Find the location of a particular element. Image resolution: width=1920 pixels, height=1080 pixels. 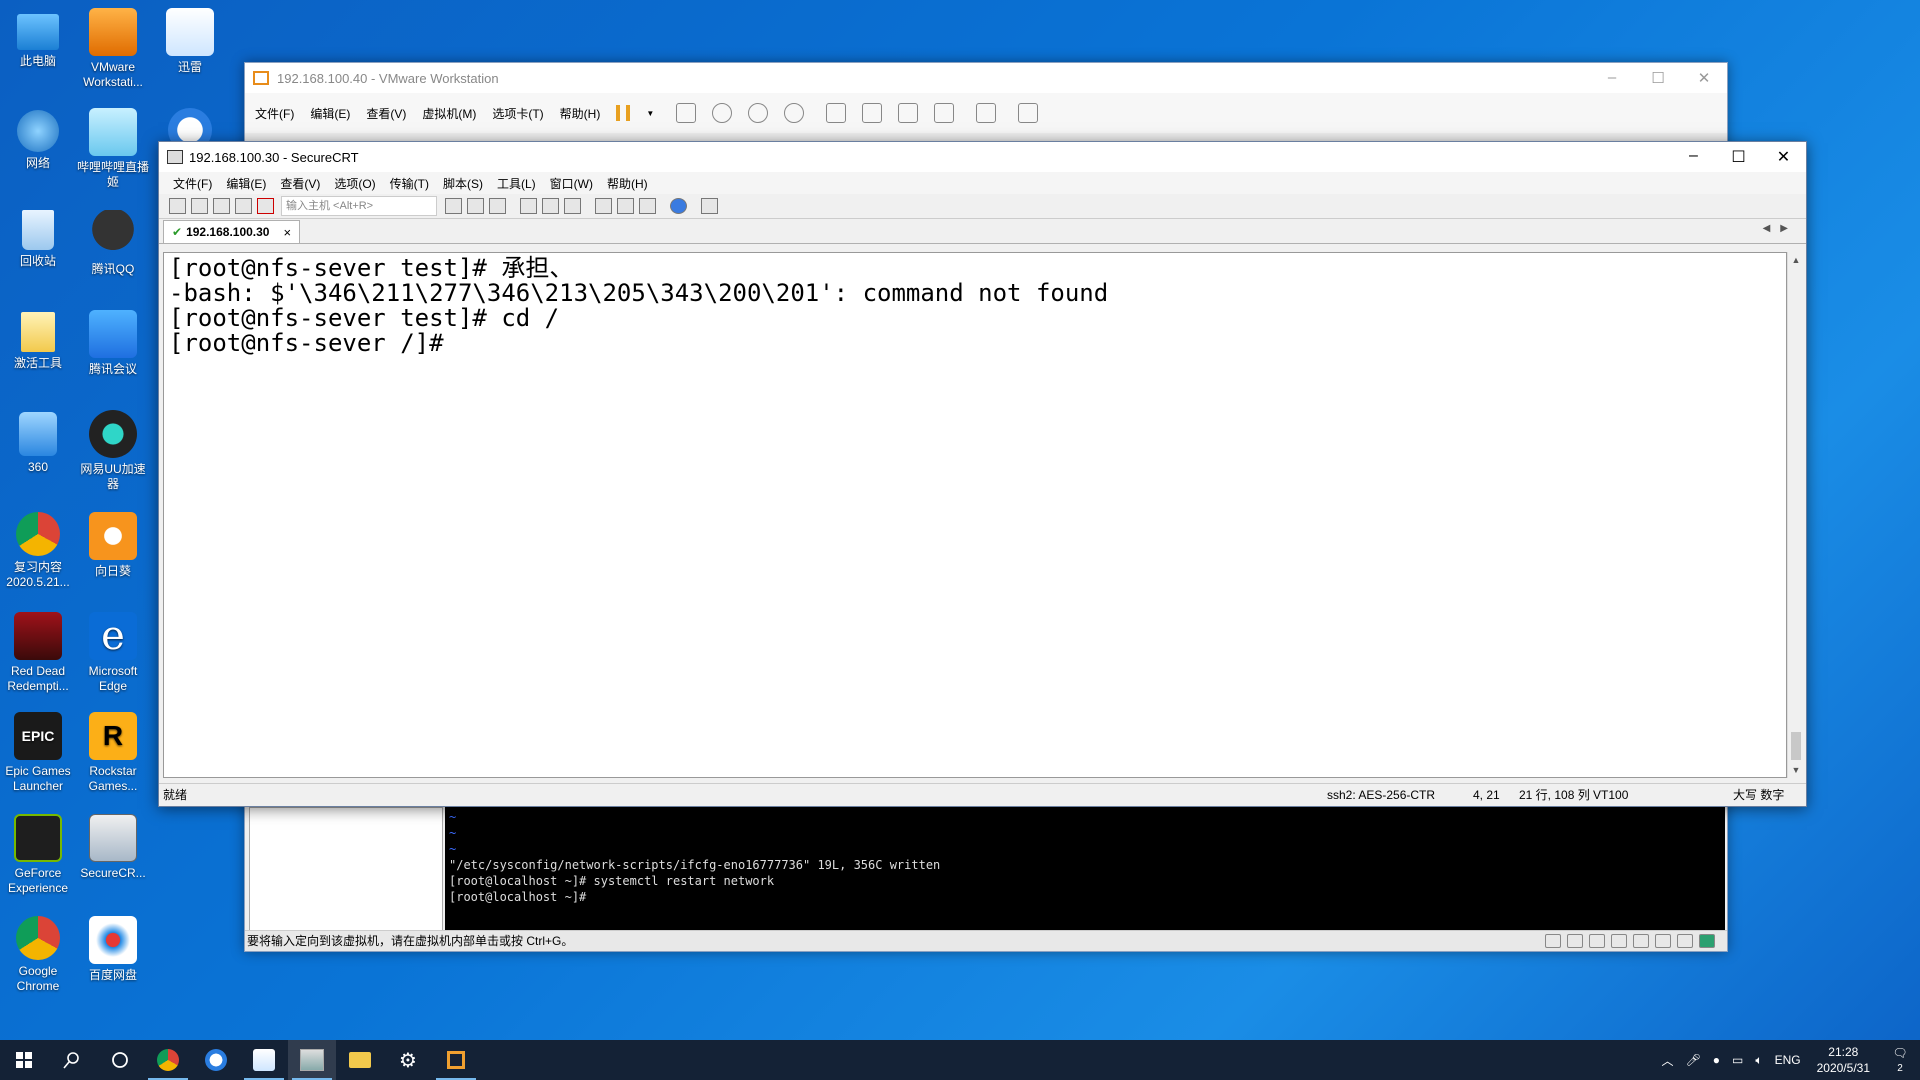

taskbar-xunlei is located at coordinates (264, 1060).